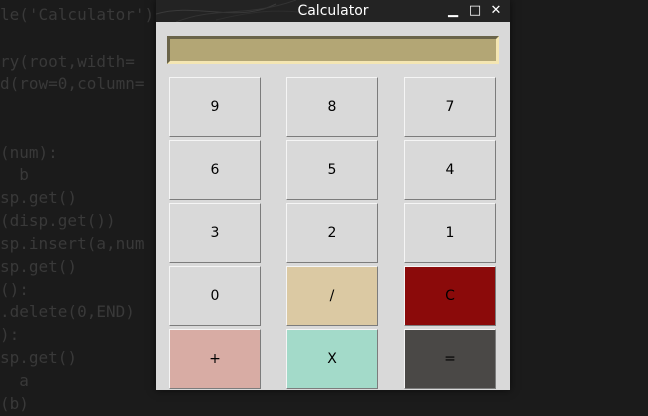  I want to click on add-button: +, so click(215, 359).